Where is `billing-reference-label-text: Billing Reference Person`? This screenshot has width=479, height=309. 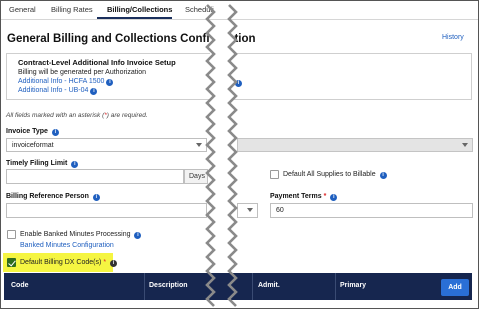 billing-reference-label-text: Billing Reference Person is located at coordinates (47, 196).